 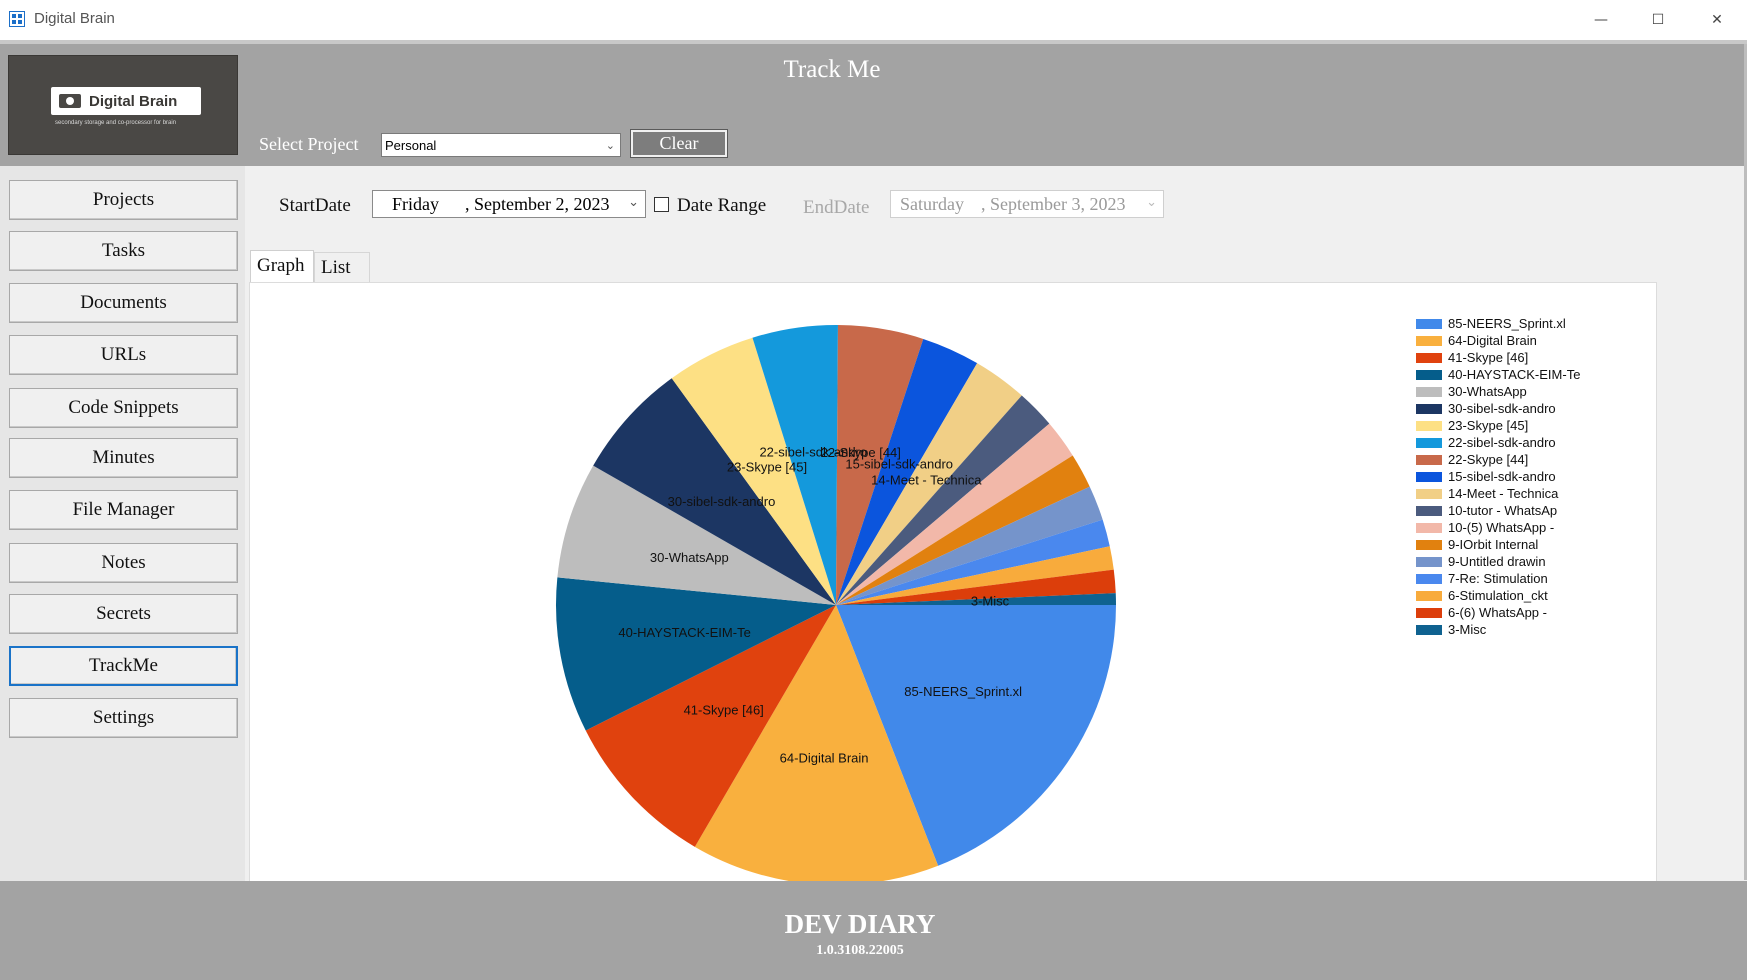 I want to click on date-range-label: Date Range, so click(x=722, y=205).